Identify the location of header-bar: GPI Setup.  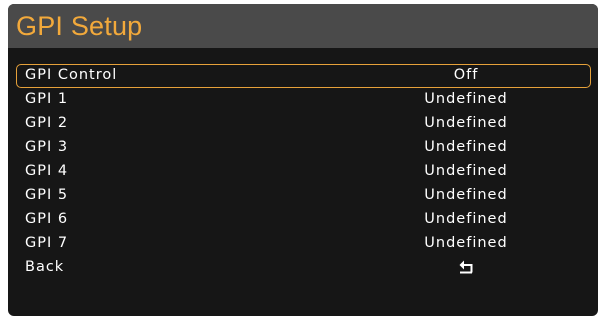
(303, 26).